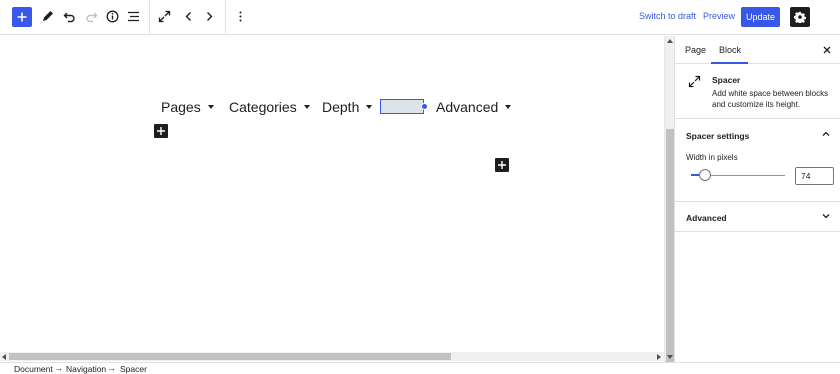 This screenshot has width=840, height=374. I want to click on block-inserter-button, so click(22, 17).